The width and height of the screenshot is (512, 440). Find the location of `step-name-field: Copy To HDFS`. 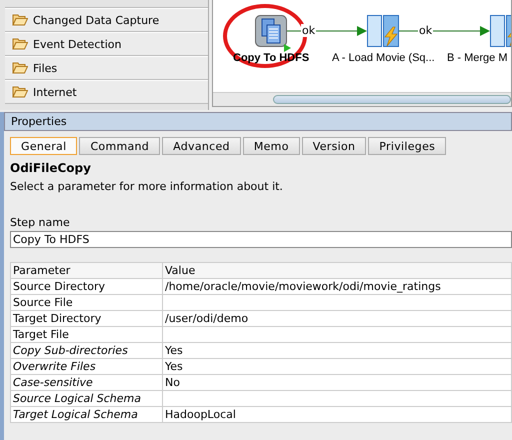

step-name-field: Copy To HDFS is located at coordinates (261, 239).